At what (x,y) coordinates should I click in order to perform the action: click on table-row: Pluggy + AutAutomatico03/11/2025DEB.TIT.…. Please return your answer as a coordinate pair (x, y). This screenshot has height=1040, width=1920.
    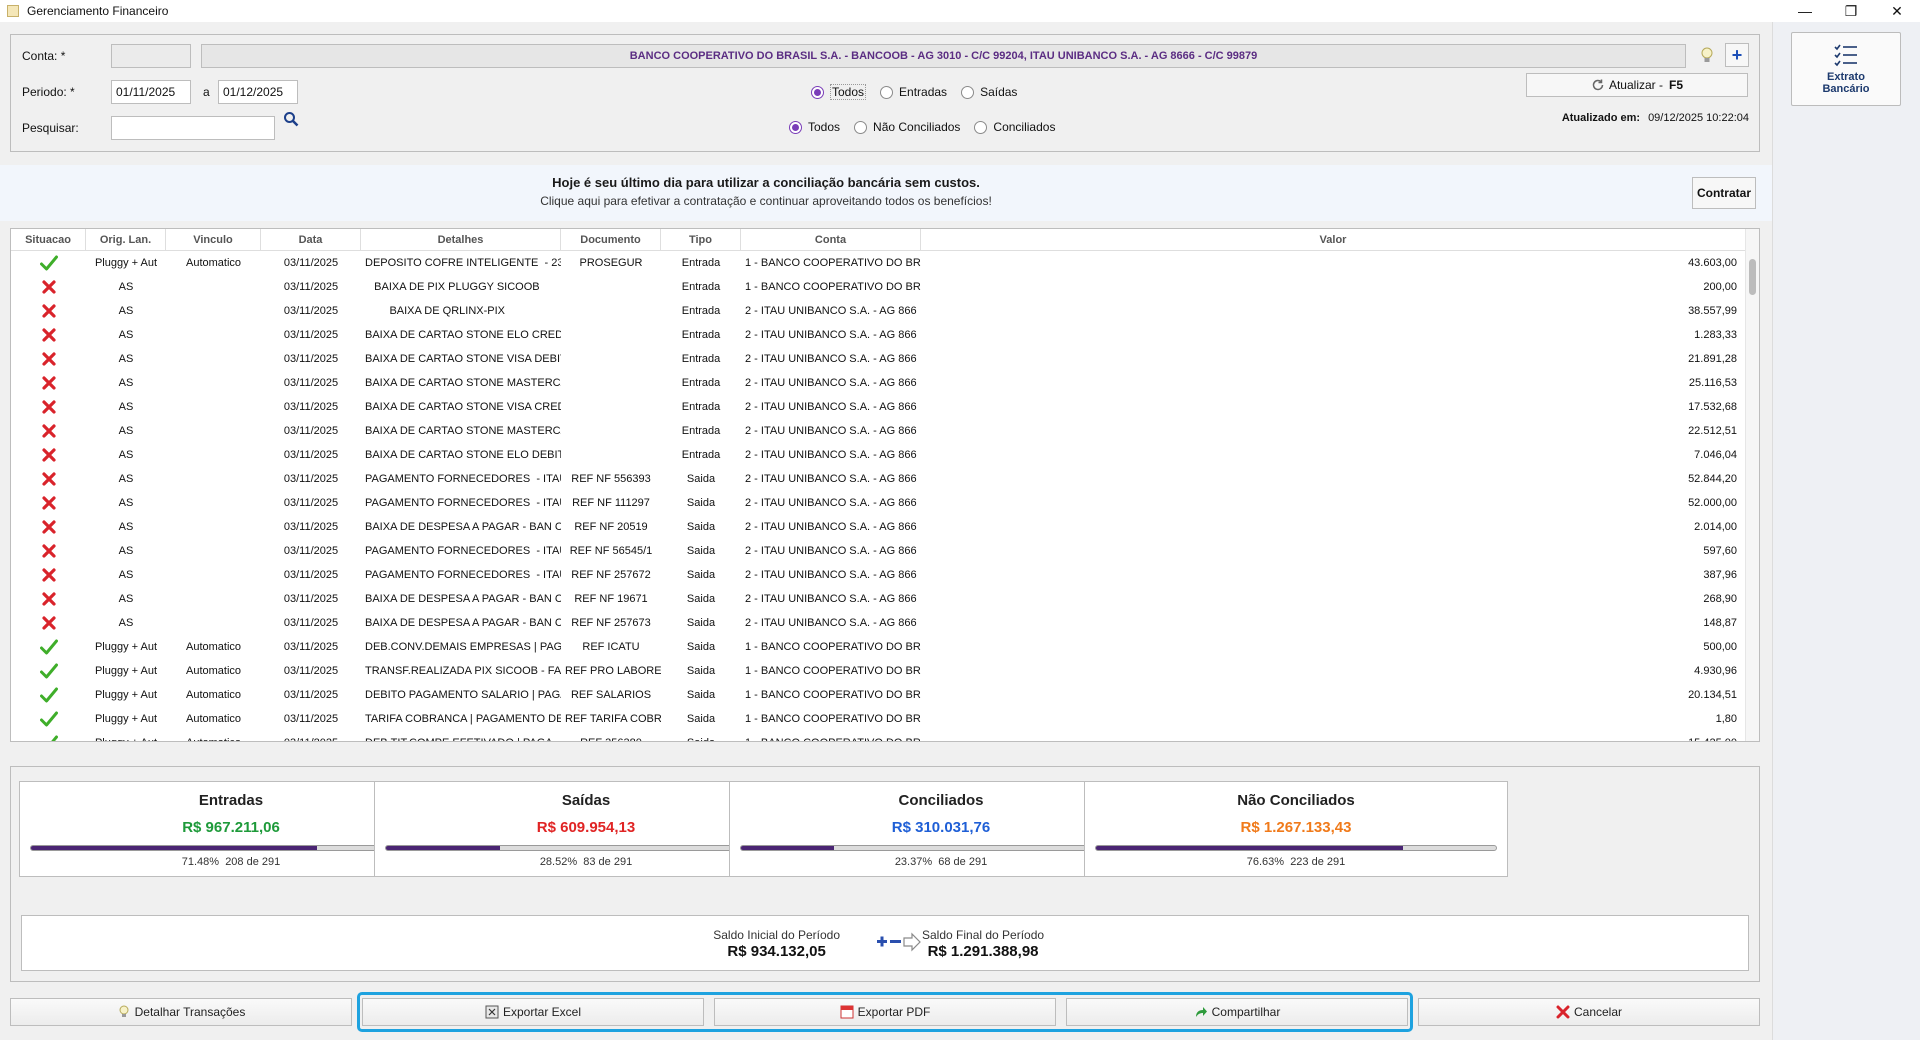
    Looking at the image, I should click on (878, 736).